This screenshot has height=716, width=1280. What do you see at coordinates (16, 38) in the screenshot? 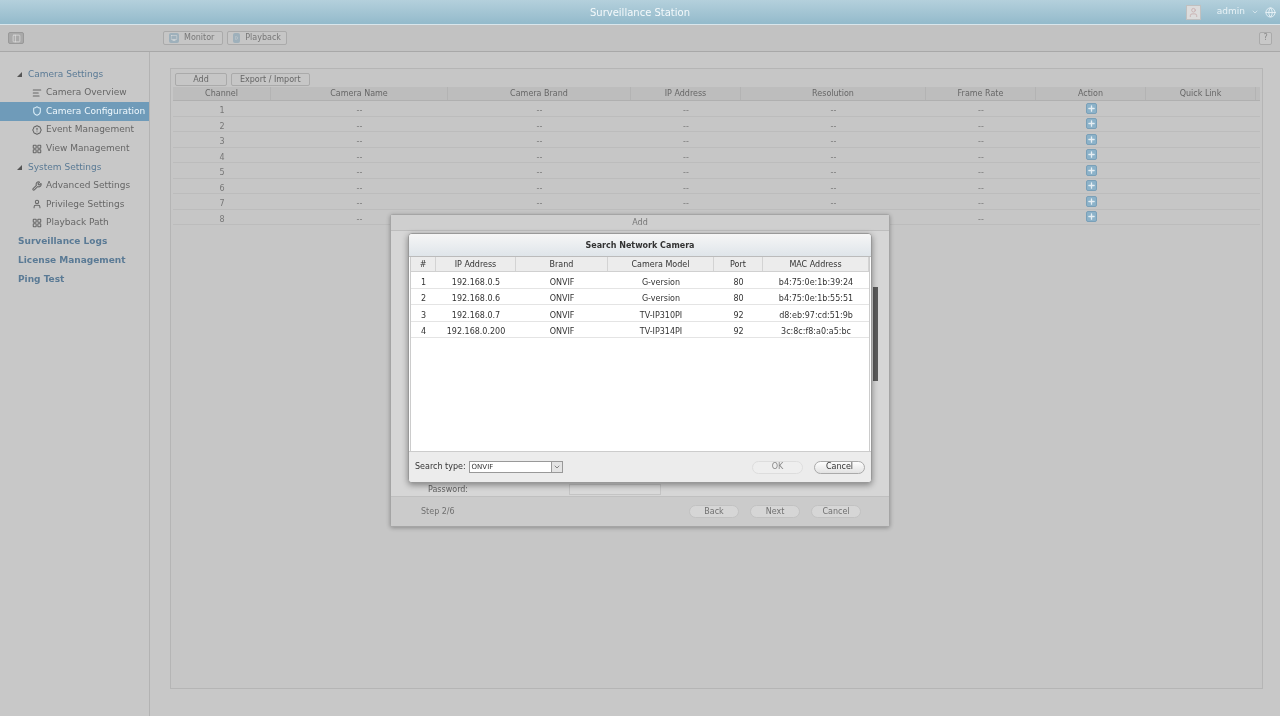
I see `menu-icon` at bounding box center [16, 38].